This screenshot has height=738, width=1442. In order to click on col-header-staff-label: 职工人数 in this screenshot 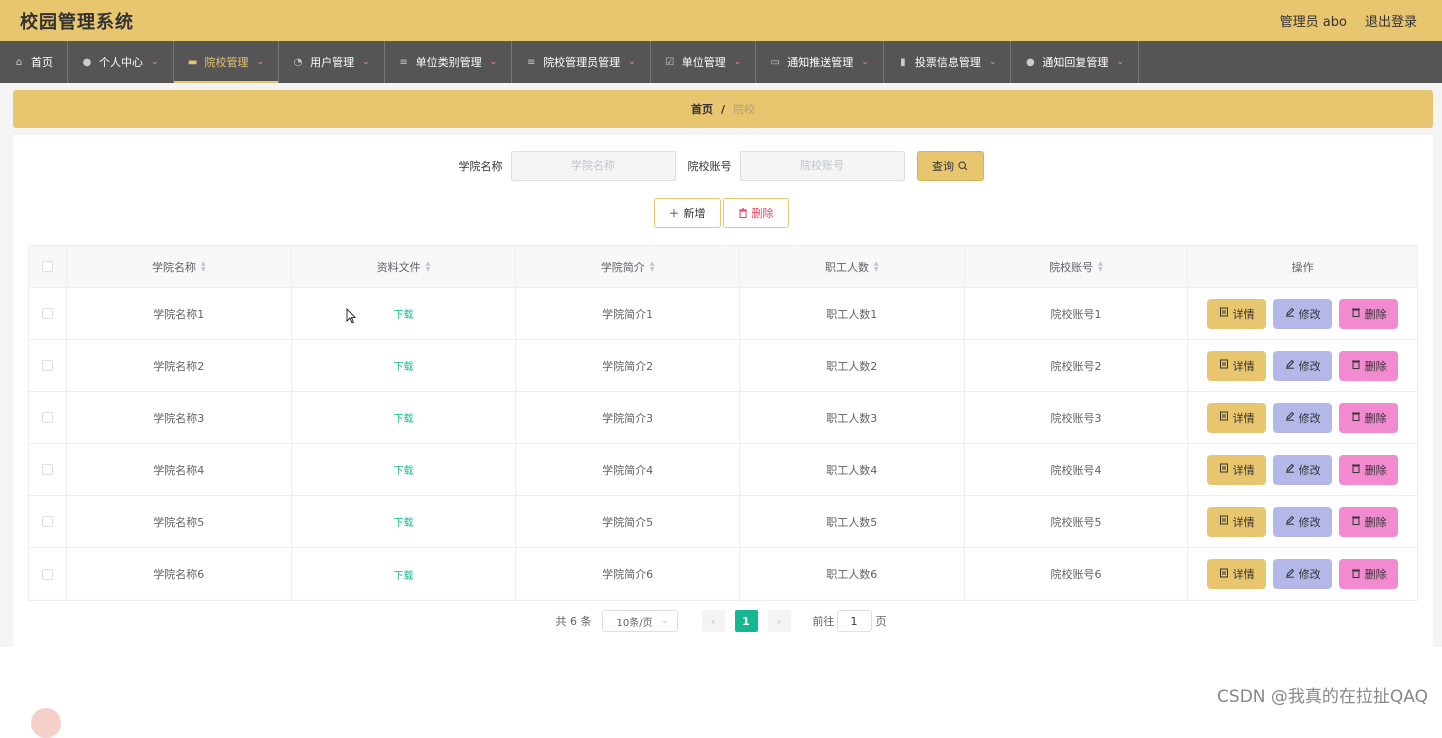, I will do `click(847, 267)`.